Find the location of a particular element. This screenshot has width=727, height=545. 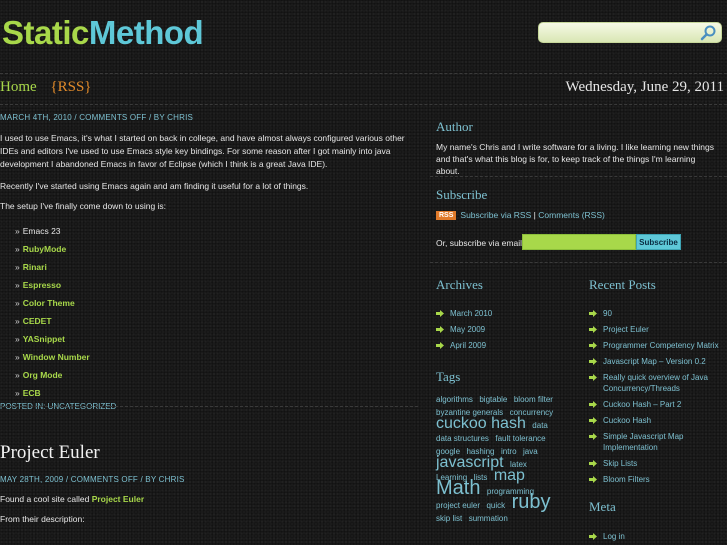

author-heading: Author is located at coordinates (454, 126).